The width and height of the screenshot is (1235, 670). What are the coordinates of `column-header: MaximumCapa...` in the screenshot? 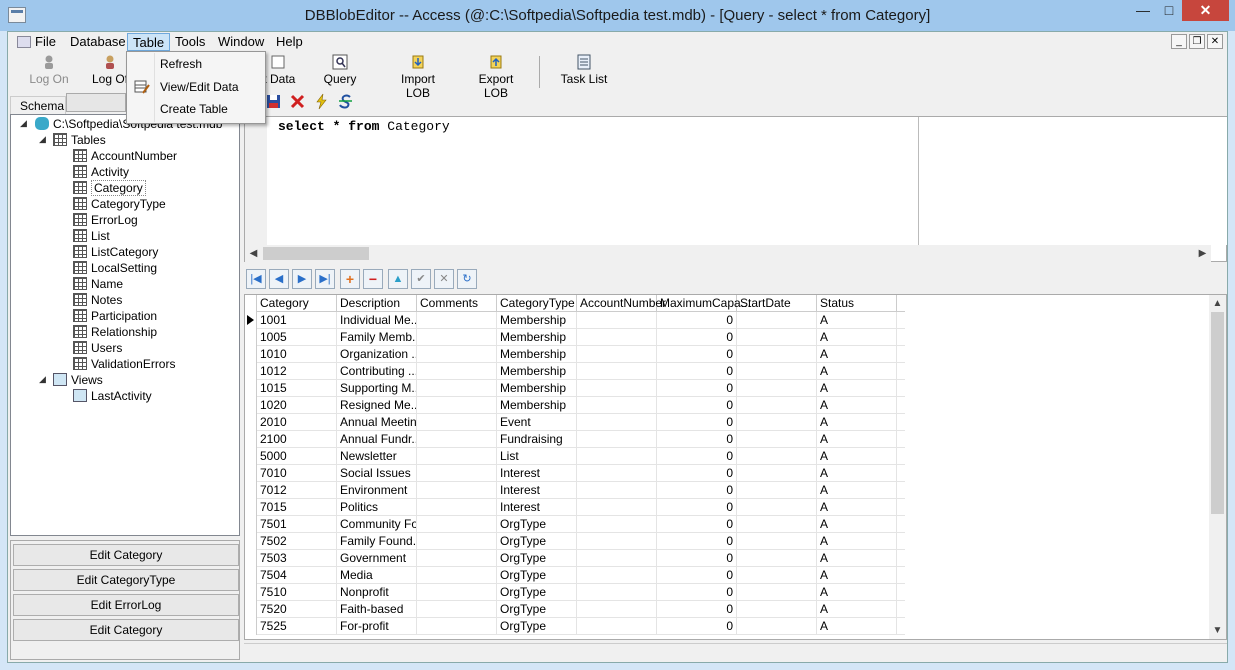 It's located at (704, 303).